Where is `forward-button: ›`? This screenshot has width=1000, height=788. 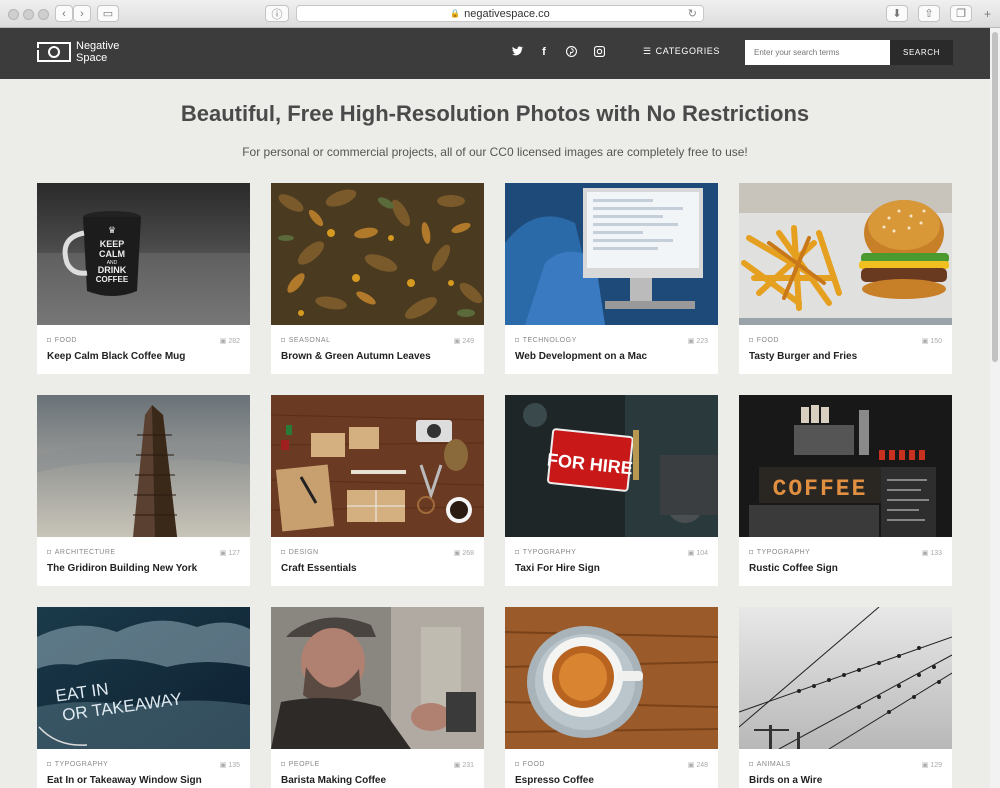
forward-button: › is located at coordinates (82, 13).